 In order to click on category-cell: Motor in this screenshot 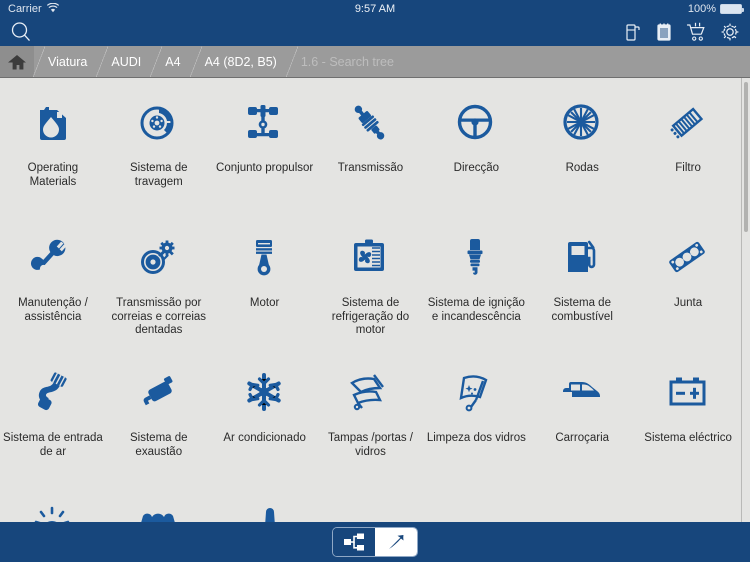, I will do `click(265, 280)`.